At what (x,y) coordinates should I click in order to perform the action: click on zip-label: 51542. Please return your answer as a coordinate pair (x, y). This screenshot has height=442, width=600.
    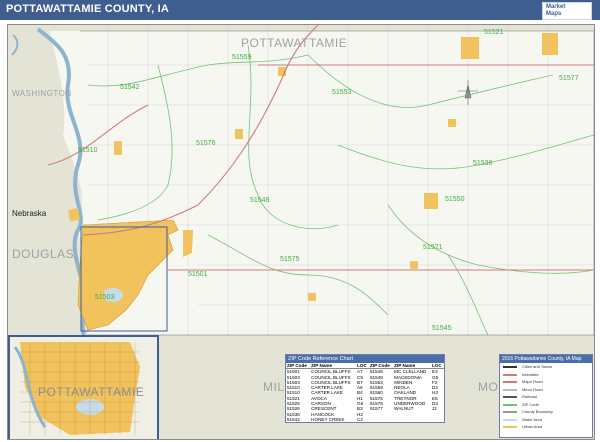
    Looking at the image, I should click on (130, 87).